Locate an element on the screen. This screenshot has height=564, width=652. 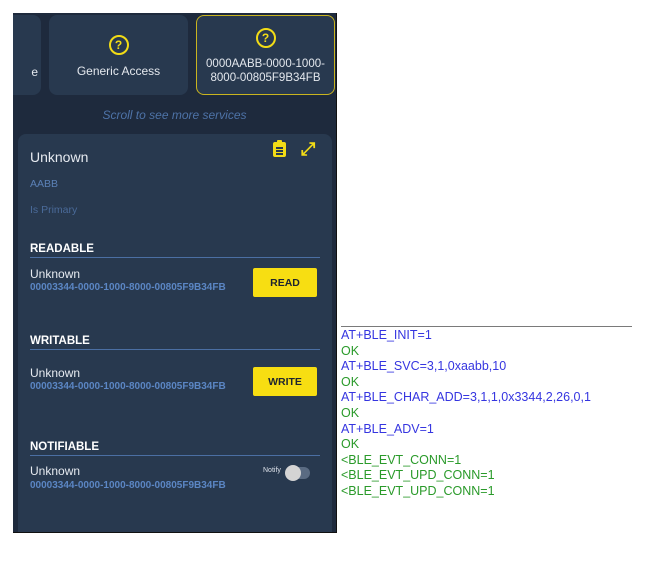
notify-toggle is located at coordinates (297, 473).